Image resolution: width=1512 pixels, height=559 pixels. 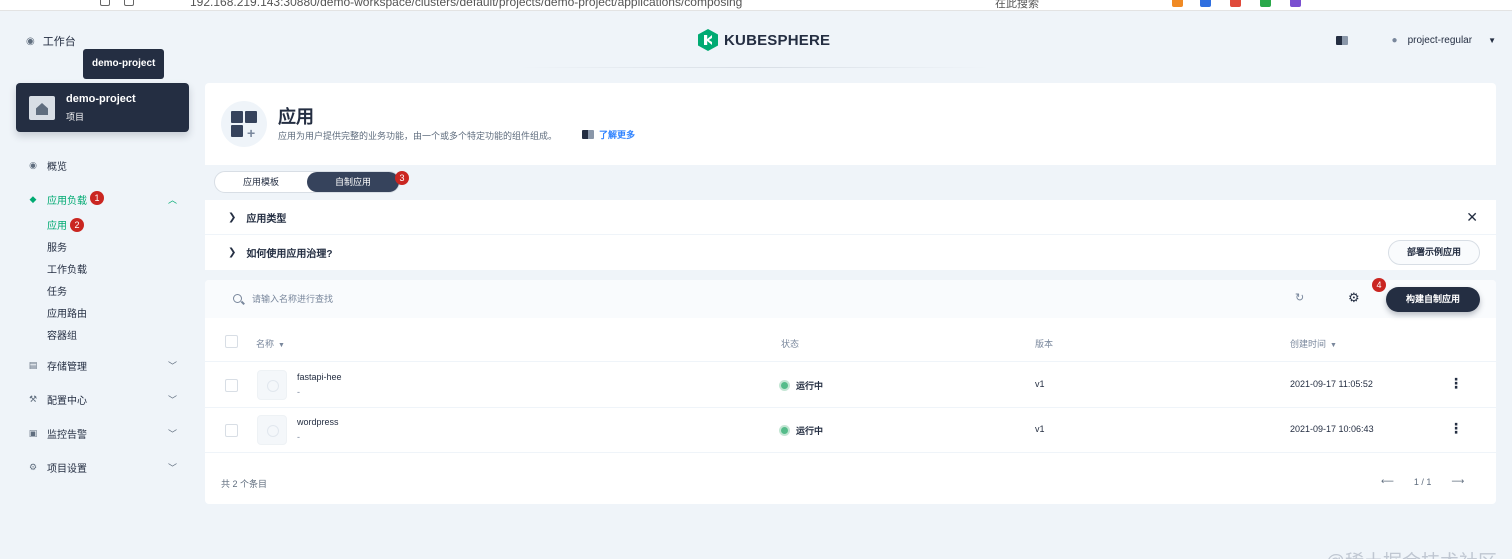 I want to click on kubesphere-logo: KUBESPHERE, so click(x=764, y=40).